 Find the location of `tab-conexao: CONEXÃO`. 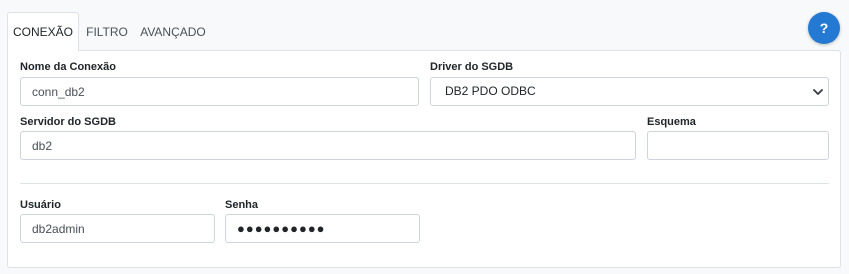

tab-conexao: CONEXÃO is located at coordinates (43, 31).